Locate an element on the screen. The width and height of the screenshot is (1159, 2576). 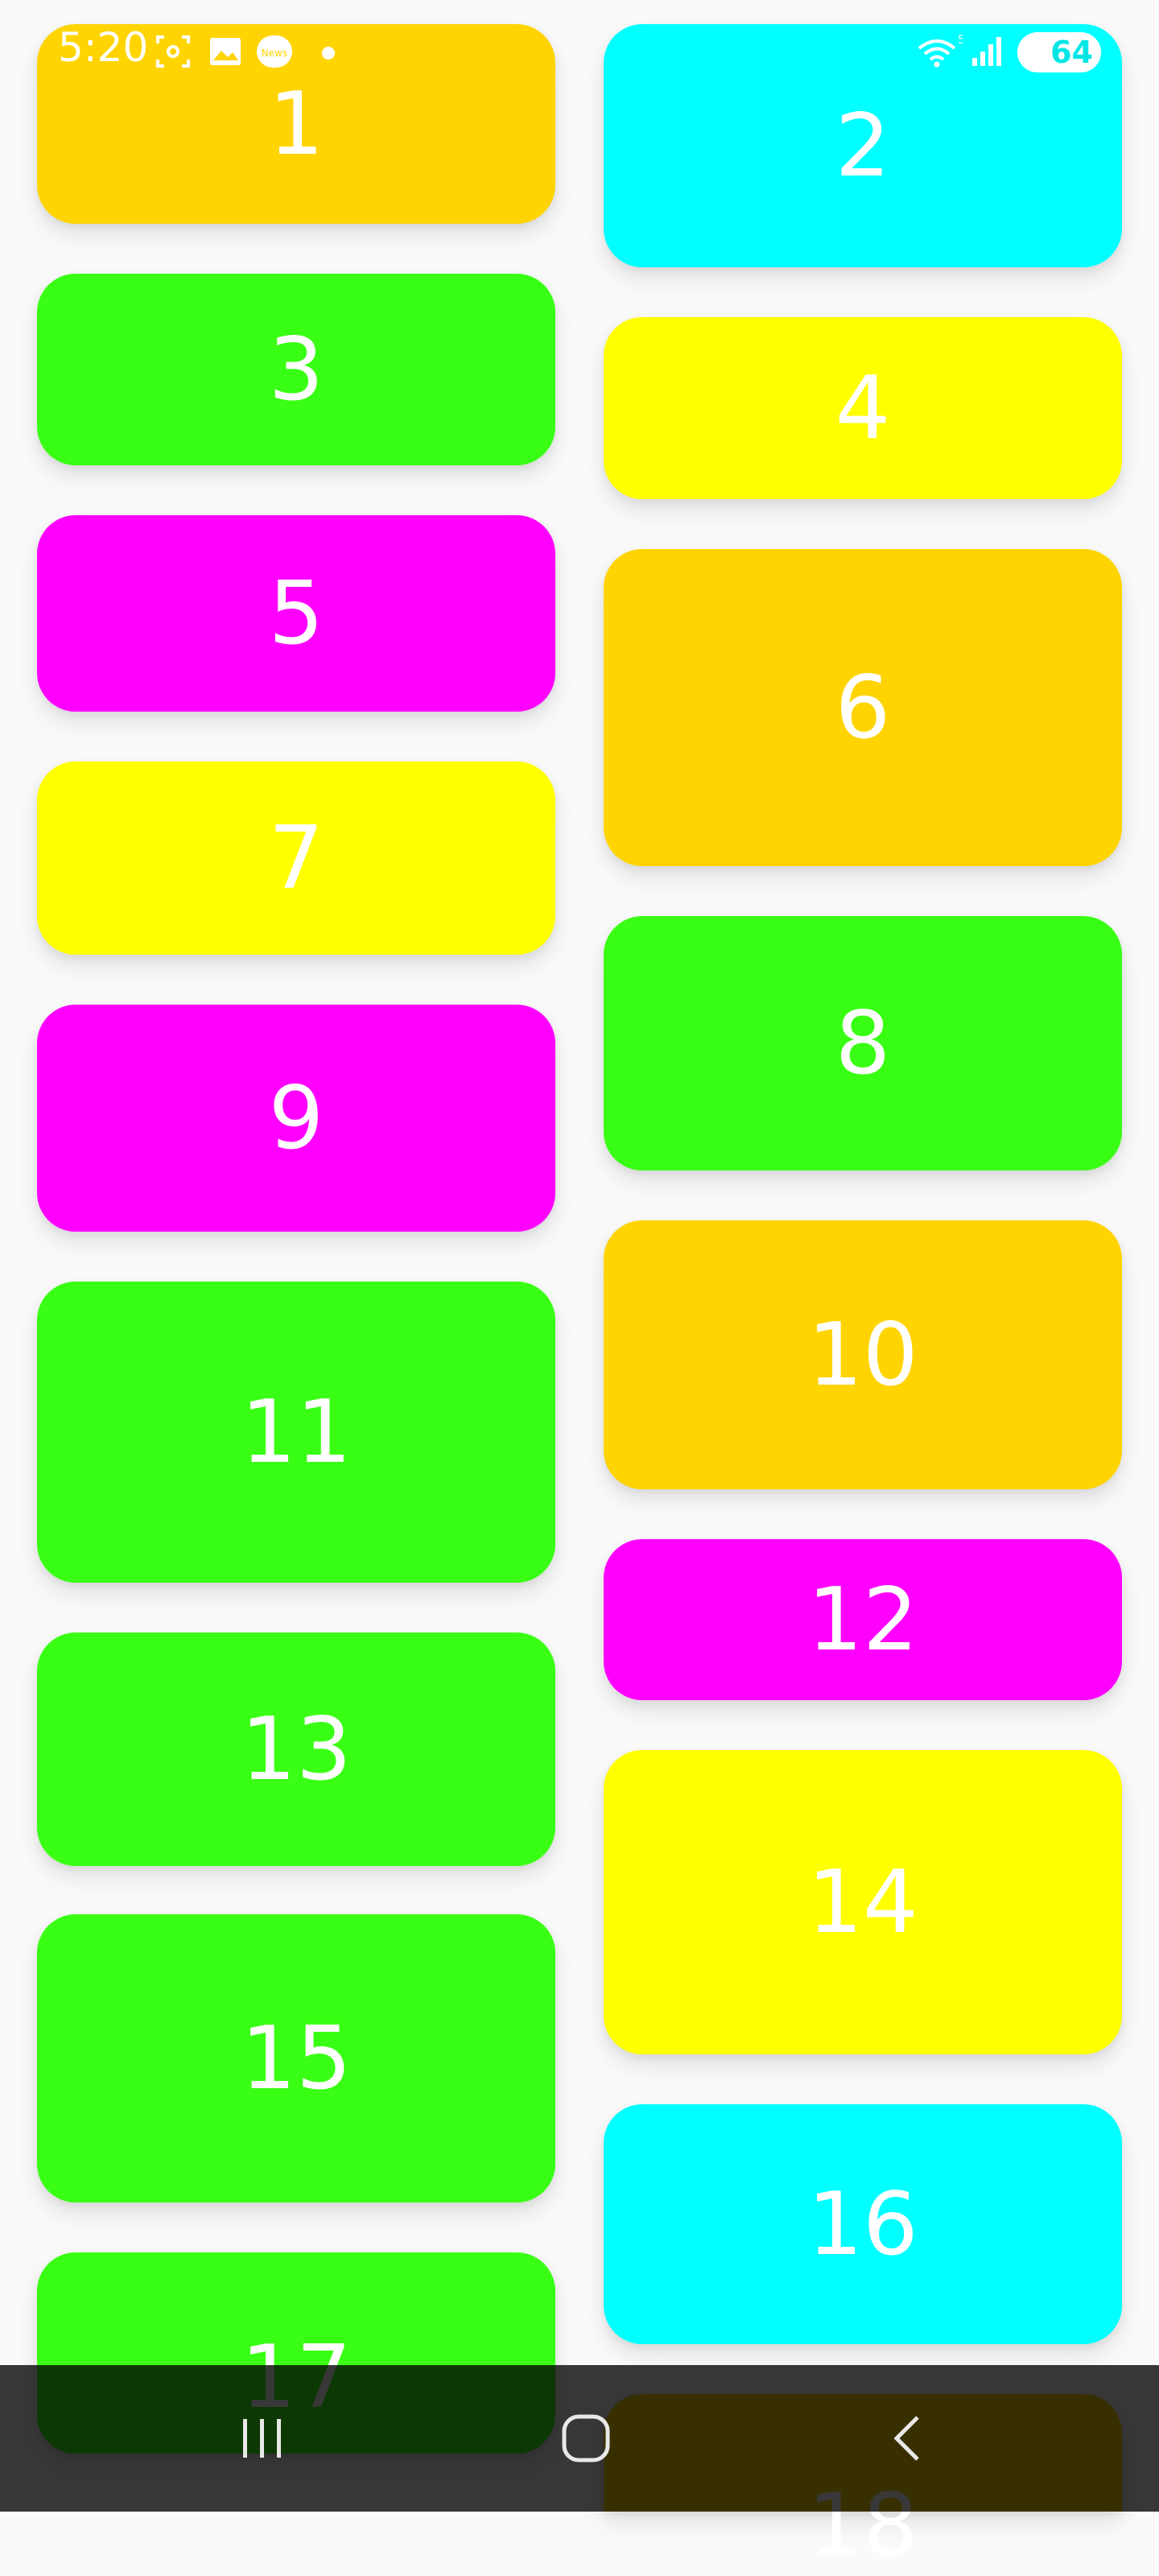
grid-card: 5 is located at coordinates (296, 613).